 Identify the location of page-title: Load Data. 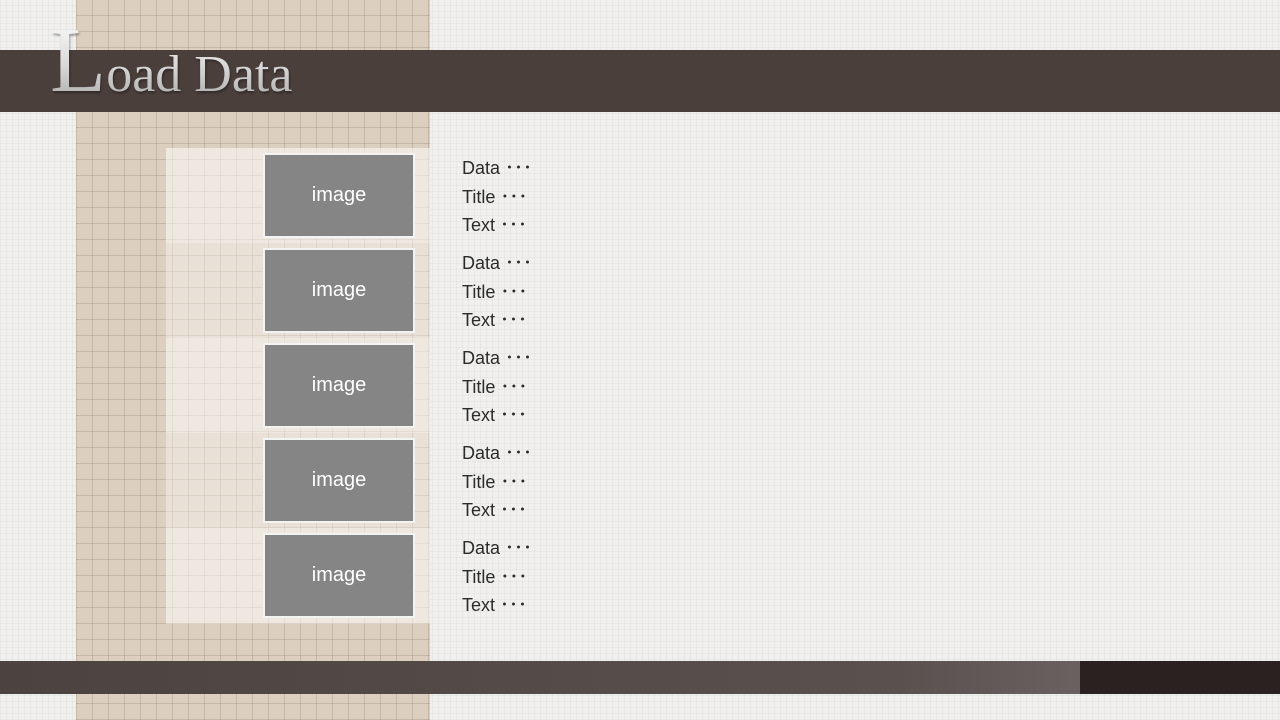
(171, 60).